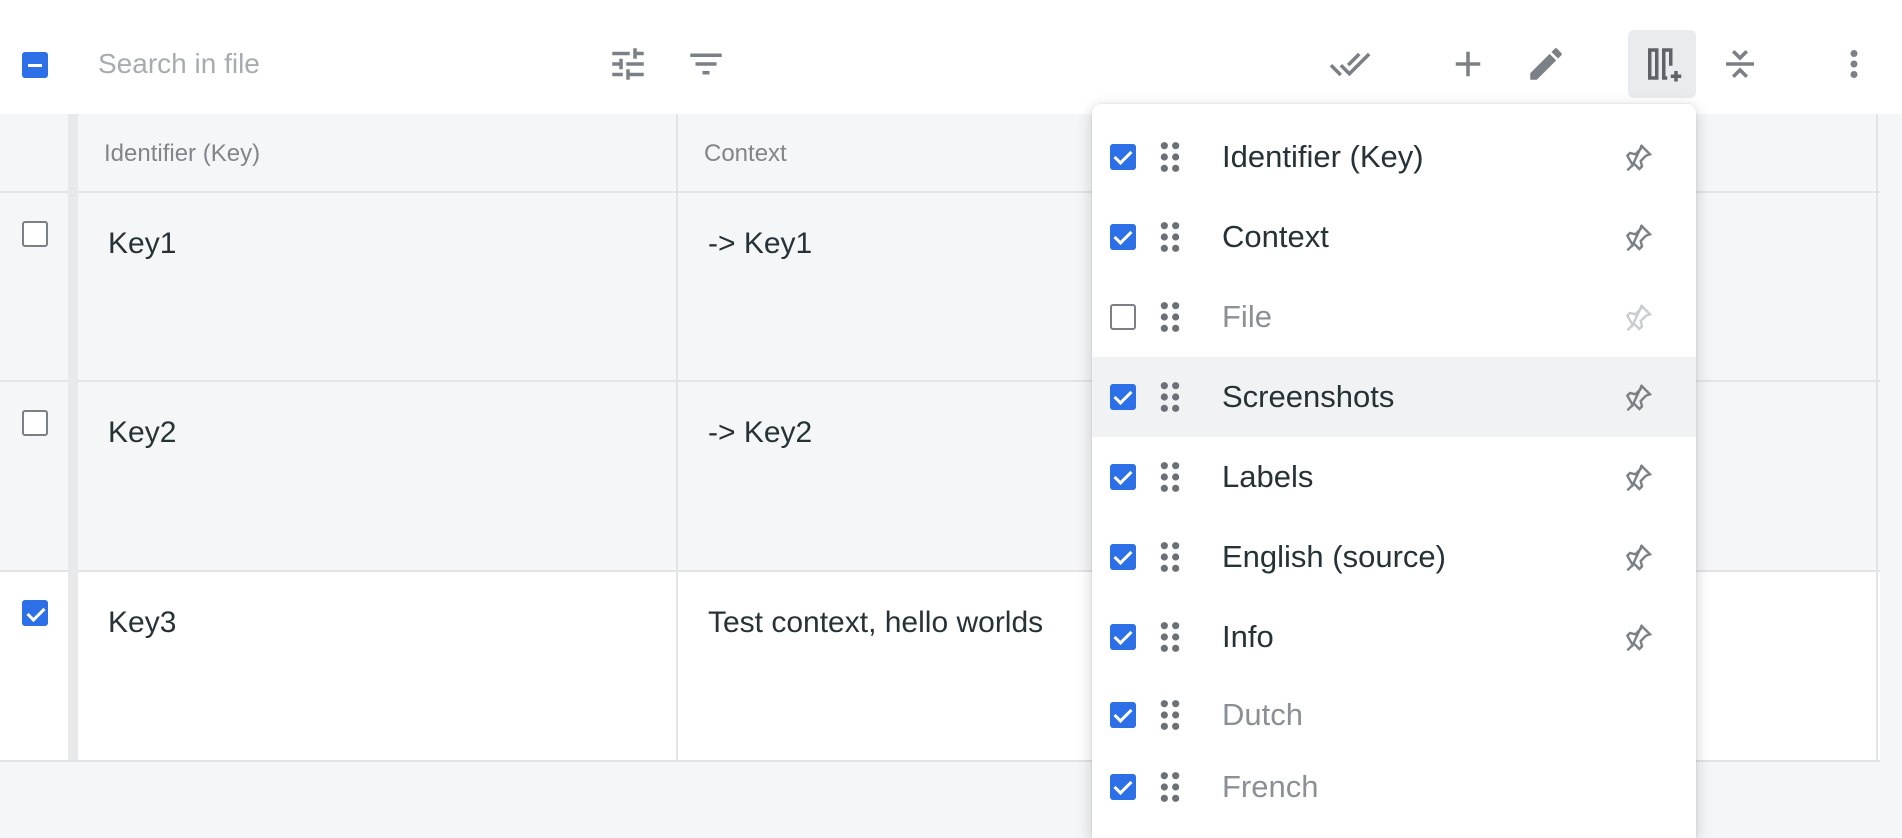 The height and width of the screenshot is (838, 1902). Describe the element at coordinates (1394, 787) in the screenshot. I see `column-option-french: French` at that location.